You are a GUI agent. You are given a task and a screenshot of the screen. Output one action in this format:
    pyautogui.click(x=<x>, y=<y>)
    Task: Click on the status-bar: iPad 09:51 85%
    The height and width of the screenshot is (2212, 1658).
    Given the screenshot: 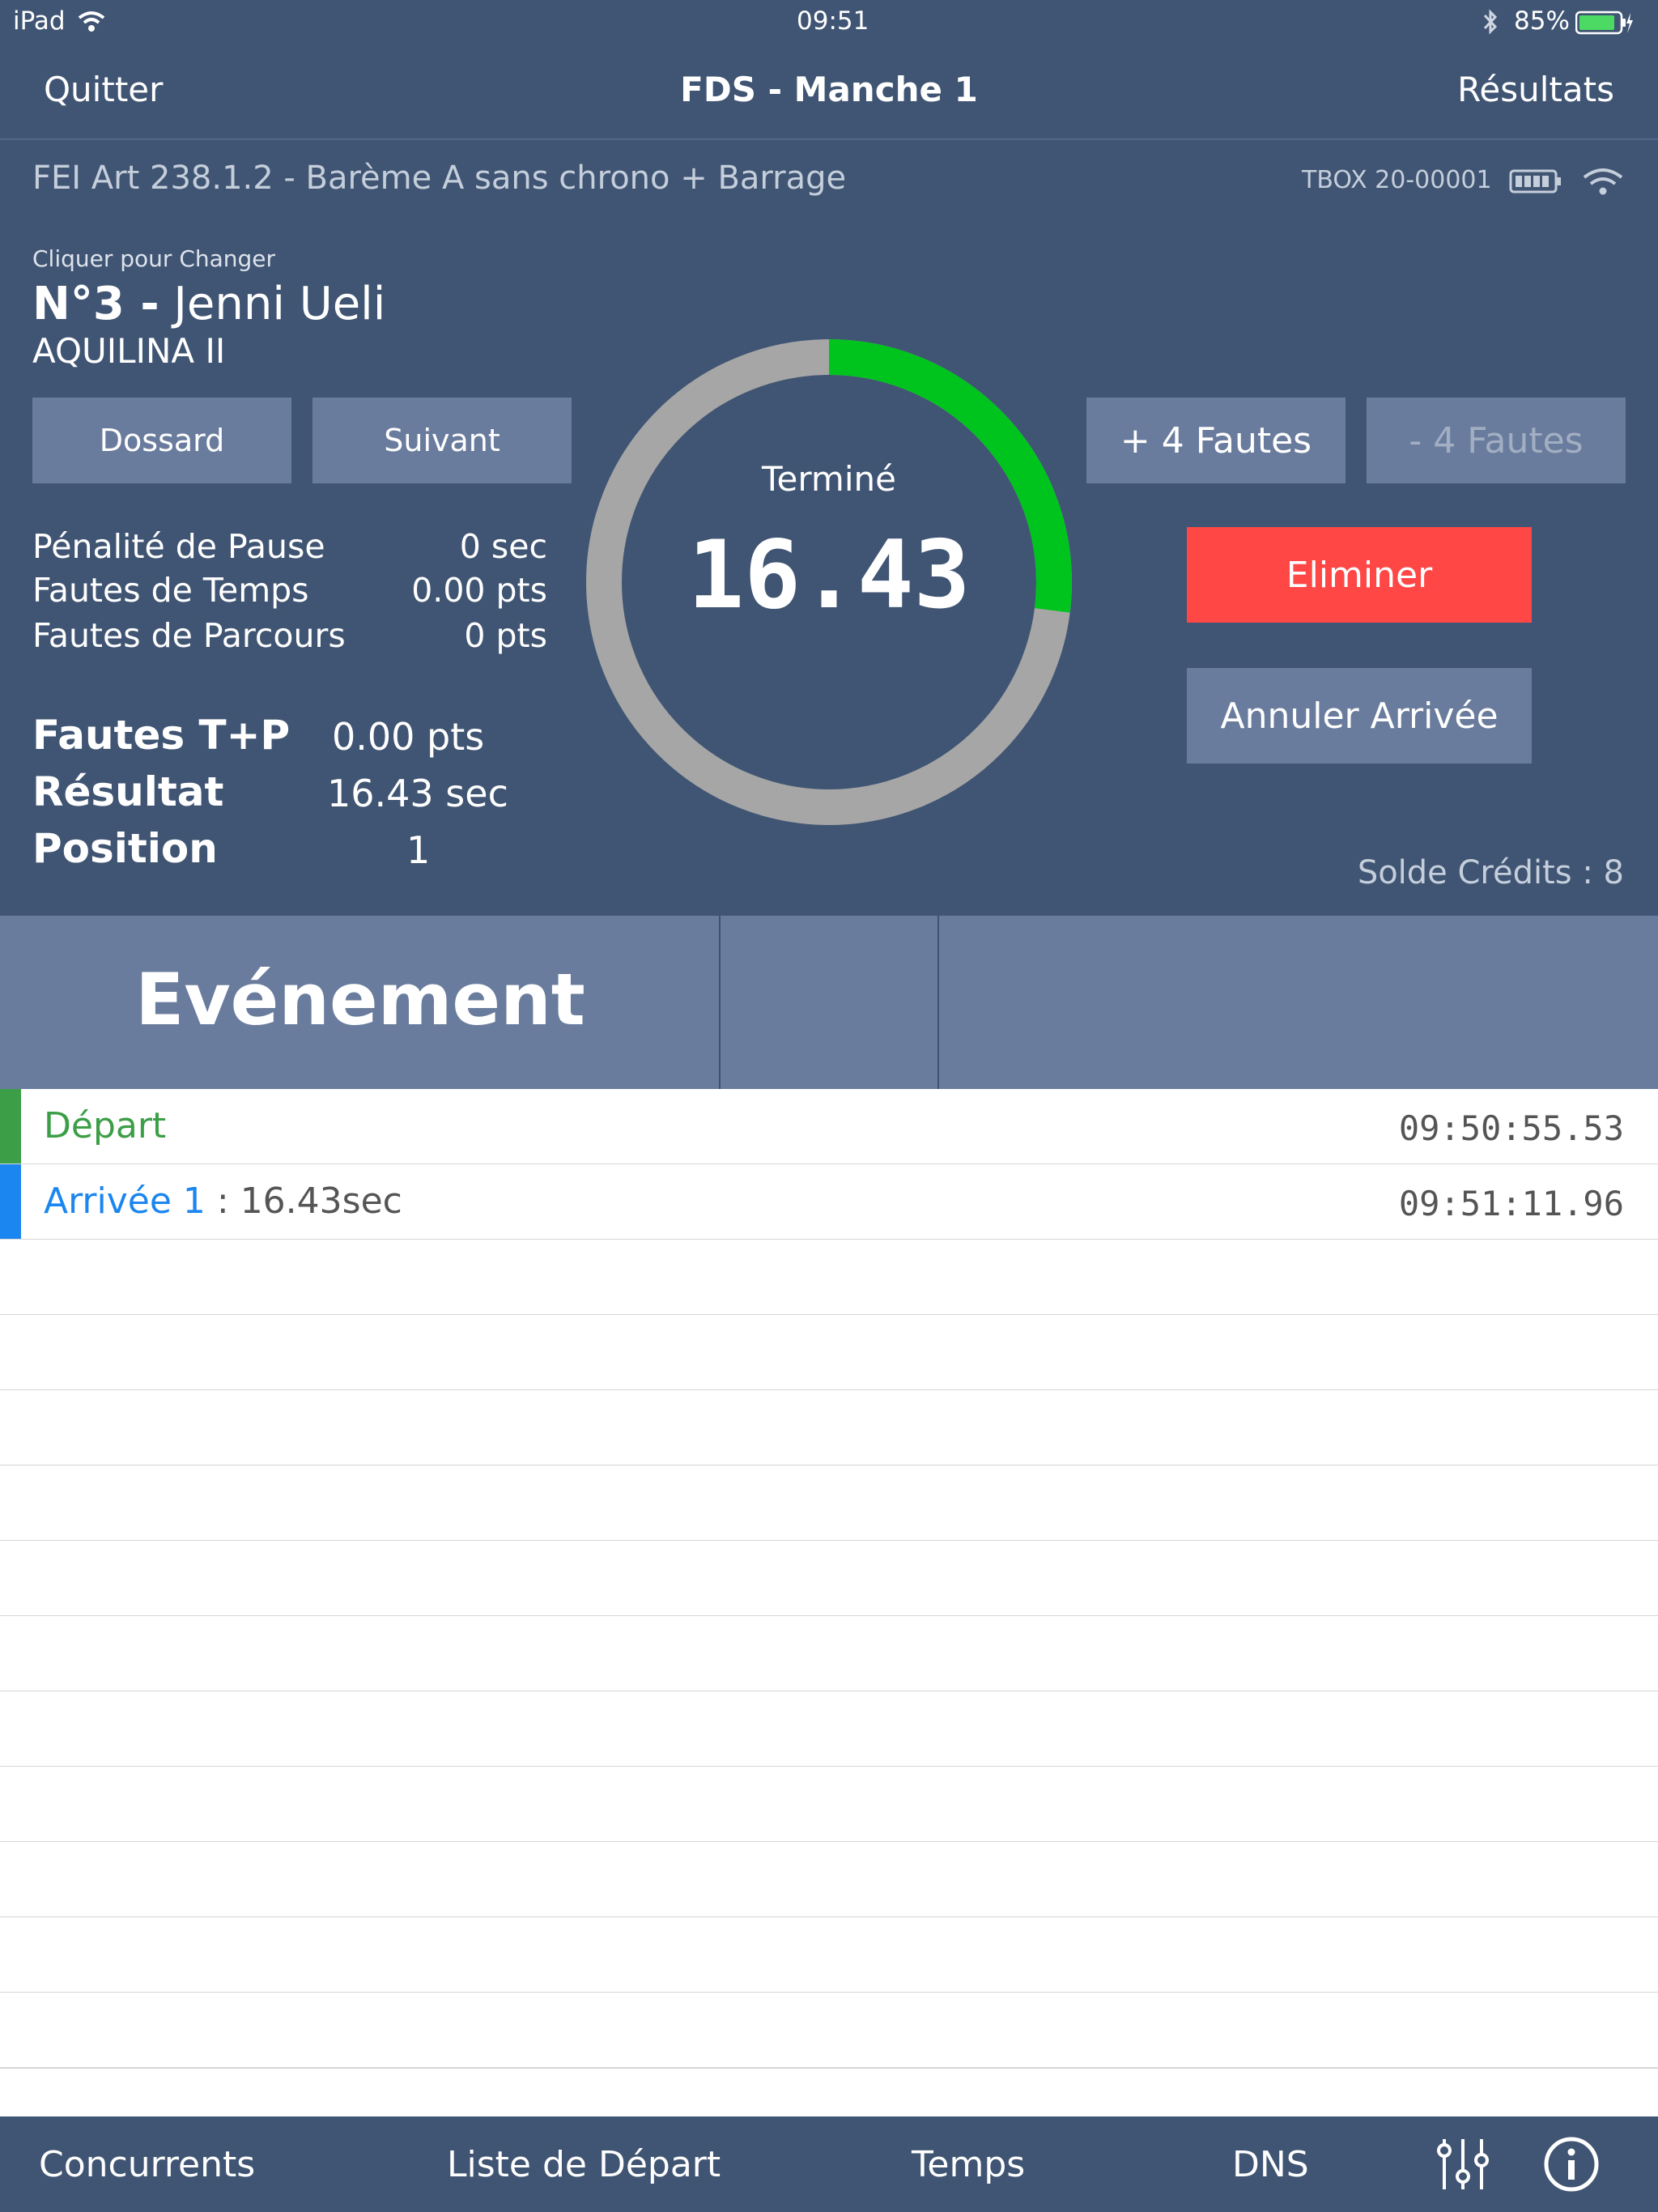 What is the action you would take?
    pyautogui.click(x=829, y=22)
    